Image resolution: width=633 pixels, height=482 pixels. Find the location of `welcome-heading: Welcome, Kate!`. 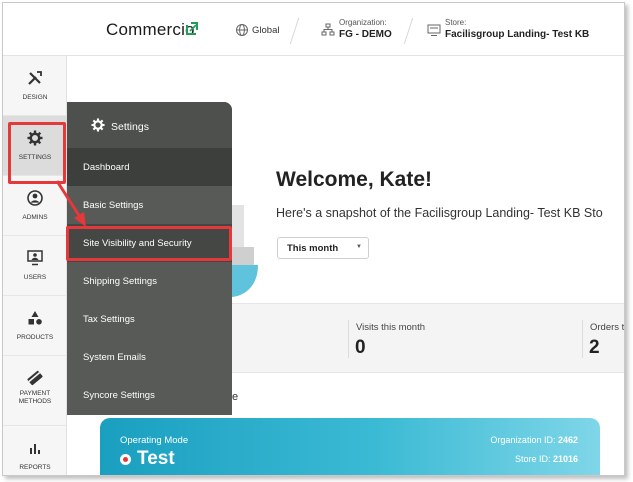

welcome-heading: Welcome, Kate! is located at coordinates (354, 179).